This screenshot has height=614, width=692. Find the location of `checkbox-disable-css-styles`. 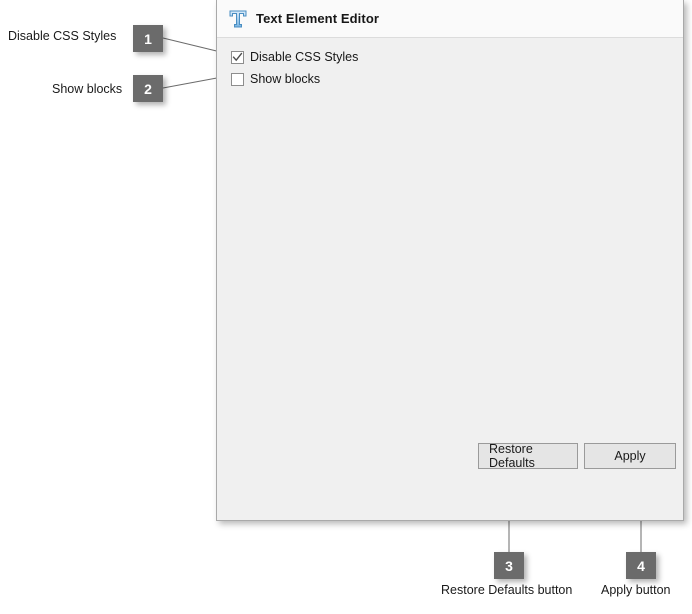

checkbox-disable-css-styles is located at coordinates (237, 57).